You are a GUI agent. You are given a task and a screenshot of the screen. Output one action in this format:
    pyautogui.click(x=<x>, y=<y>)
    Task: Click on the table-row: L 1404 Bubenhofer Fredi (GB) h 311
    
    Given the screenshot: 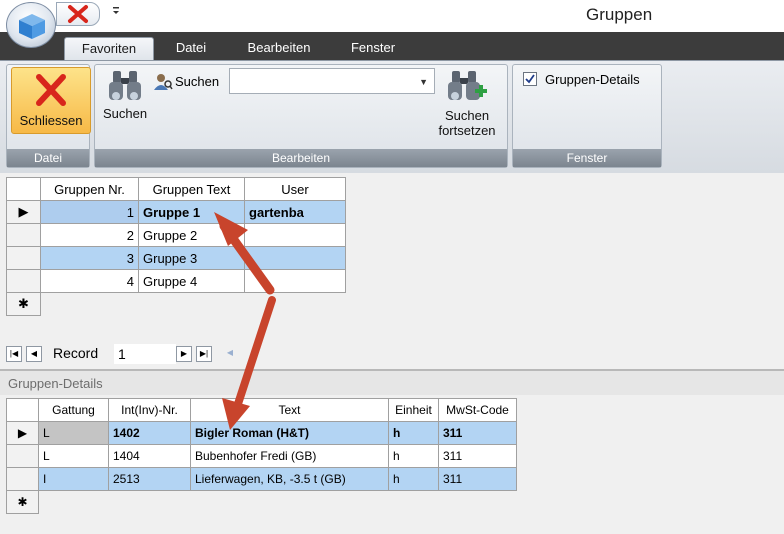 What is the action you would take?
    pyautogui.click(x=261, y=456)
    